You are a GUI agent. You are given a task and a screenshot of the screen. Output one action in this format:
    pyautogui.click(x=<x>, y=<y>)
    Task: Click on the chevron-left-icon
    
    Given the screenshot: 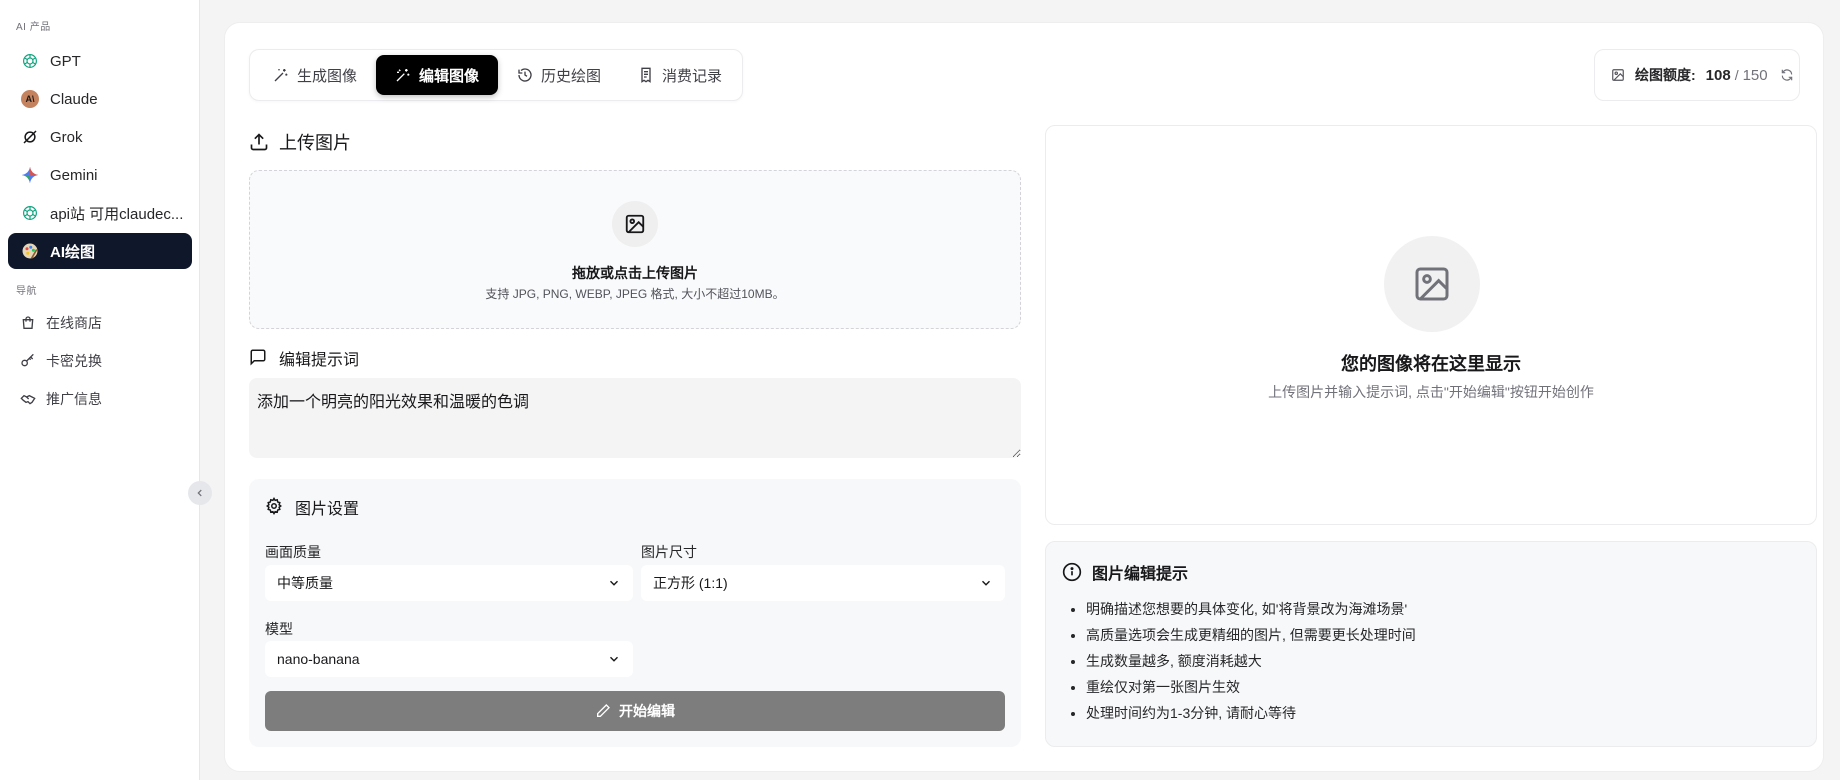 What is the action you would take?
    pyautogui.click(x=199, y=493)
    